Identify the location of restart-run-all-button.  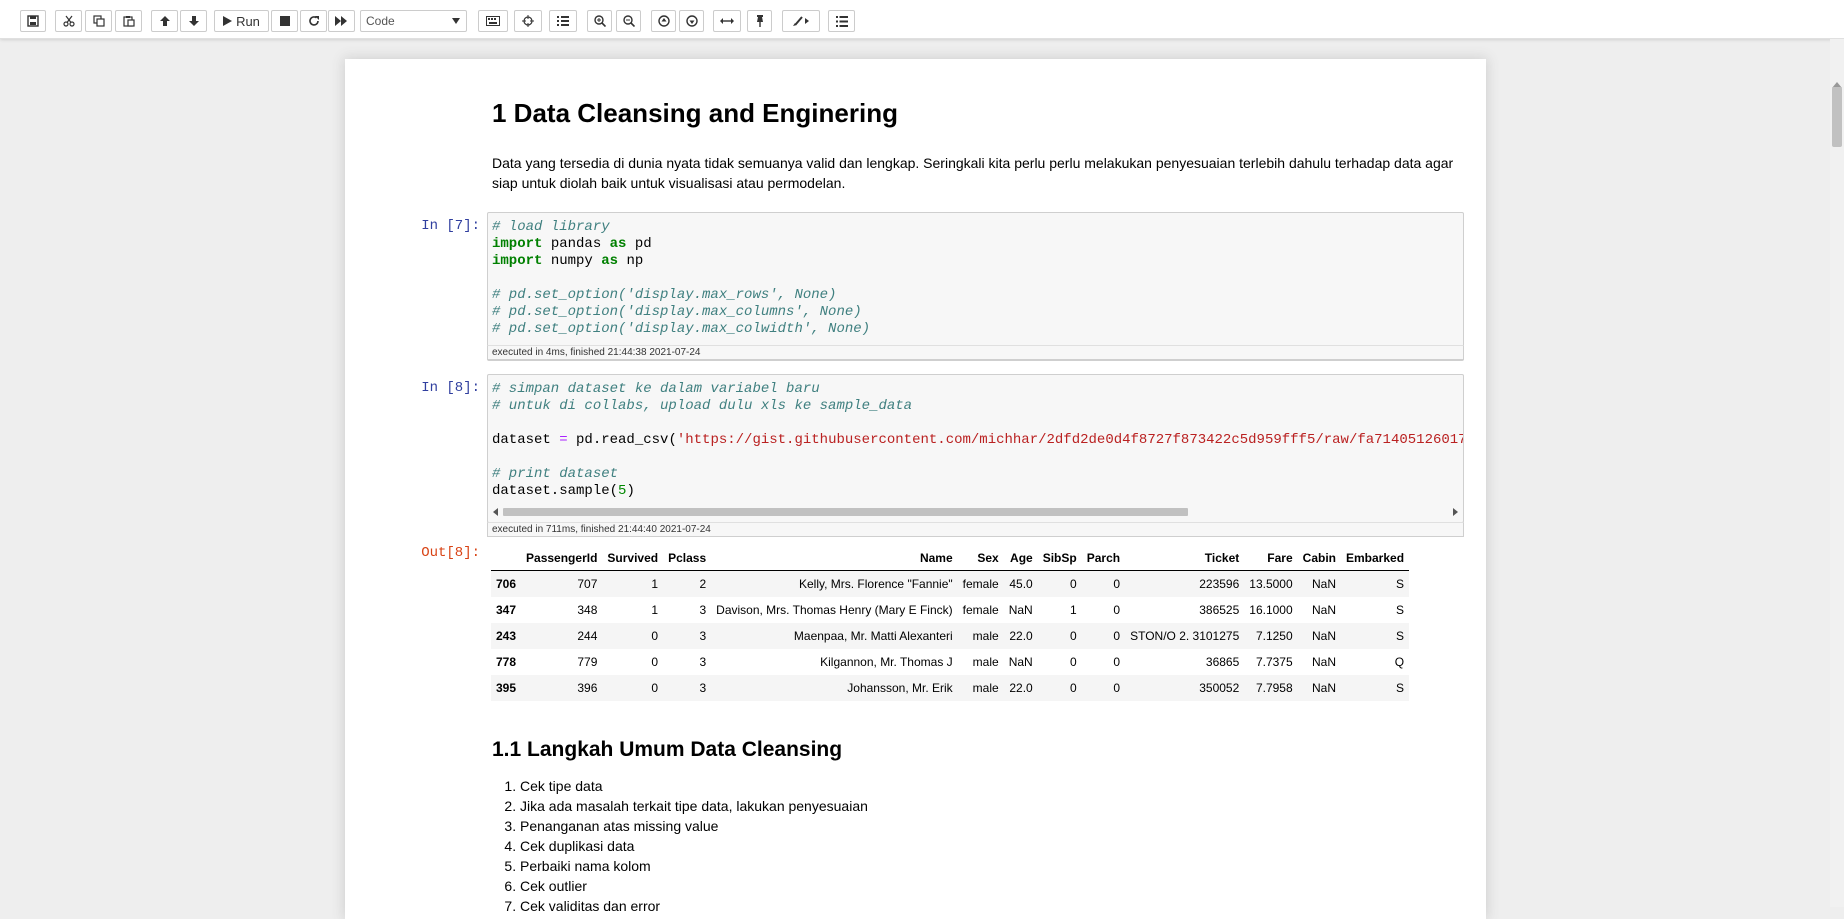
(341, 21).